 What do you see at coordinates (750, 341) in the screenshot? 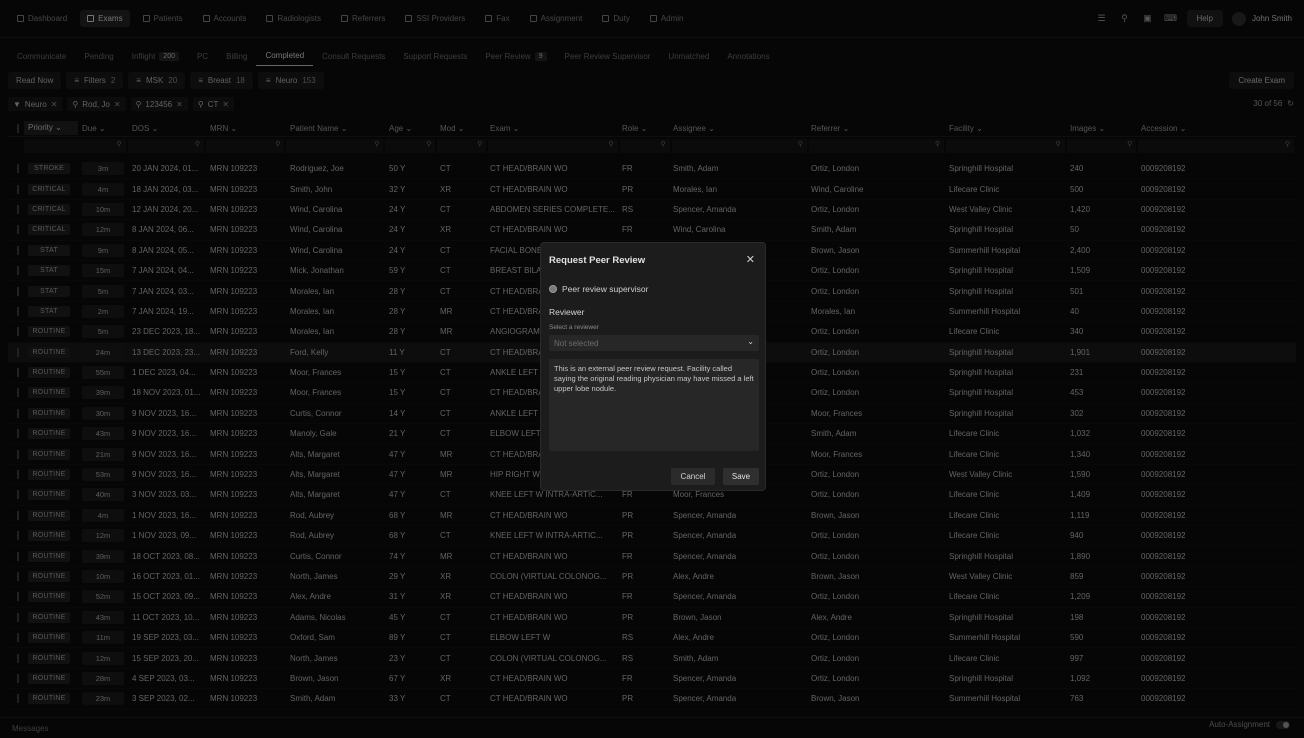
I see `chevron-down-icon: ⌄` at bounding box center [750, 341].